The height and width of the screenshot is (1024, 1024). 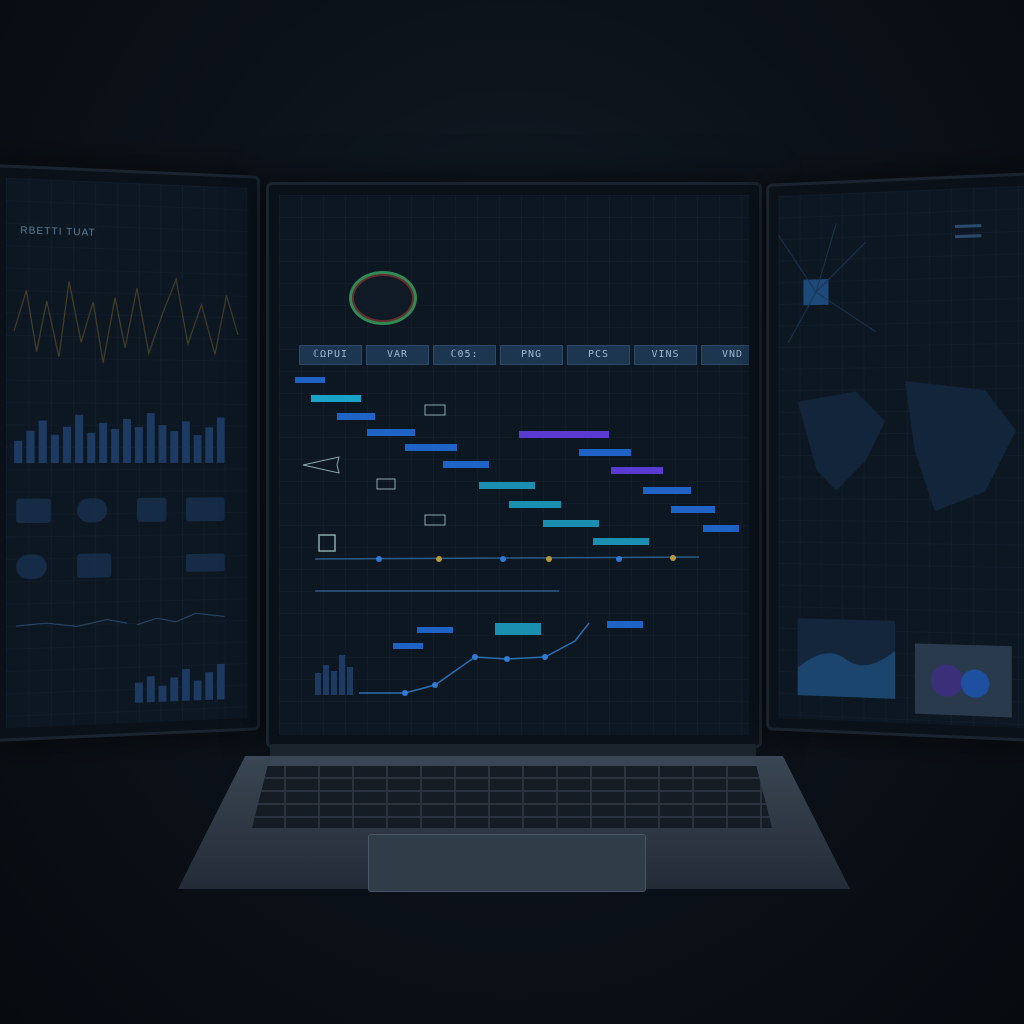 I want to click on left-mini-line, so click(x=71, y=623).